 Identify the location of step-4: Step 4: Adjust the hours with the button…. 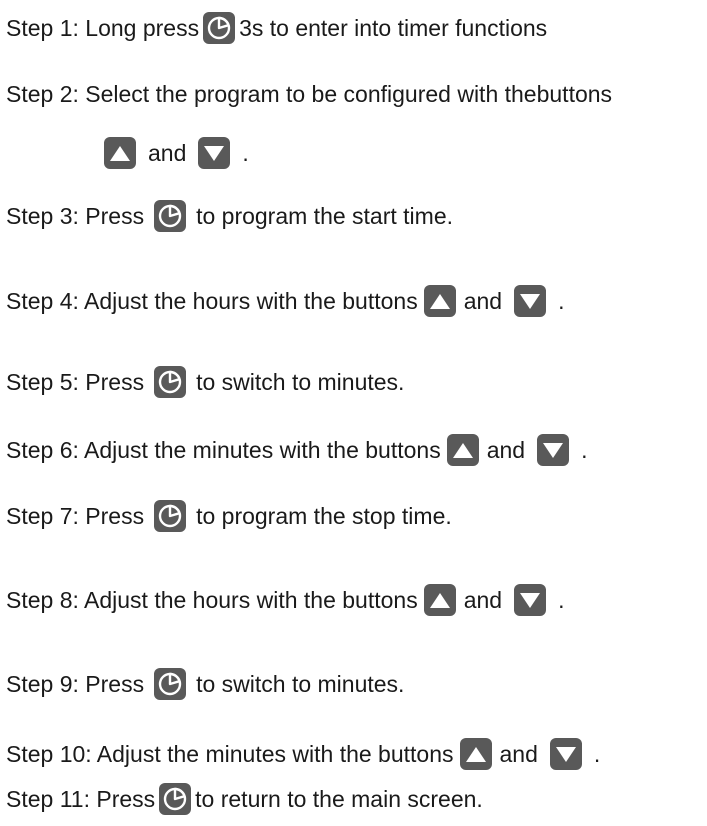
(285, 301).